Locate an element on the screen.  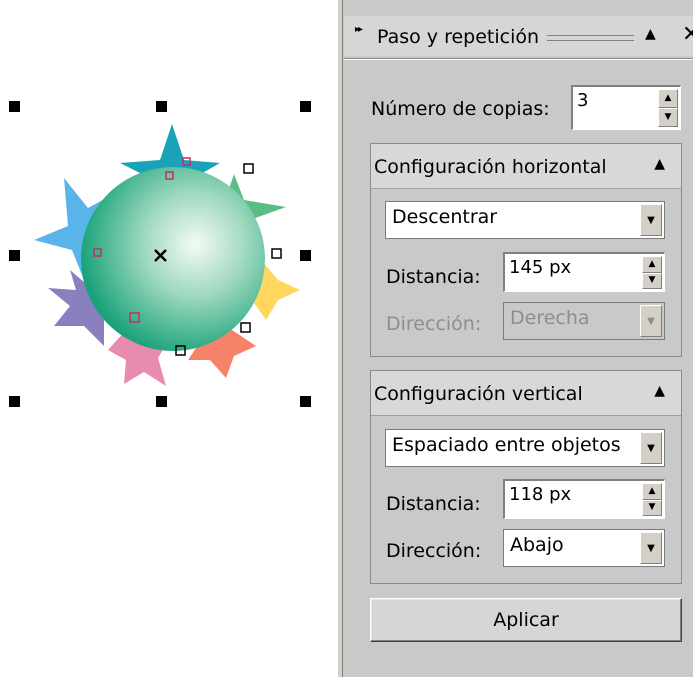
handle-sw is located at coordinates (14, 401).